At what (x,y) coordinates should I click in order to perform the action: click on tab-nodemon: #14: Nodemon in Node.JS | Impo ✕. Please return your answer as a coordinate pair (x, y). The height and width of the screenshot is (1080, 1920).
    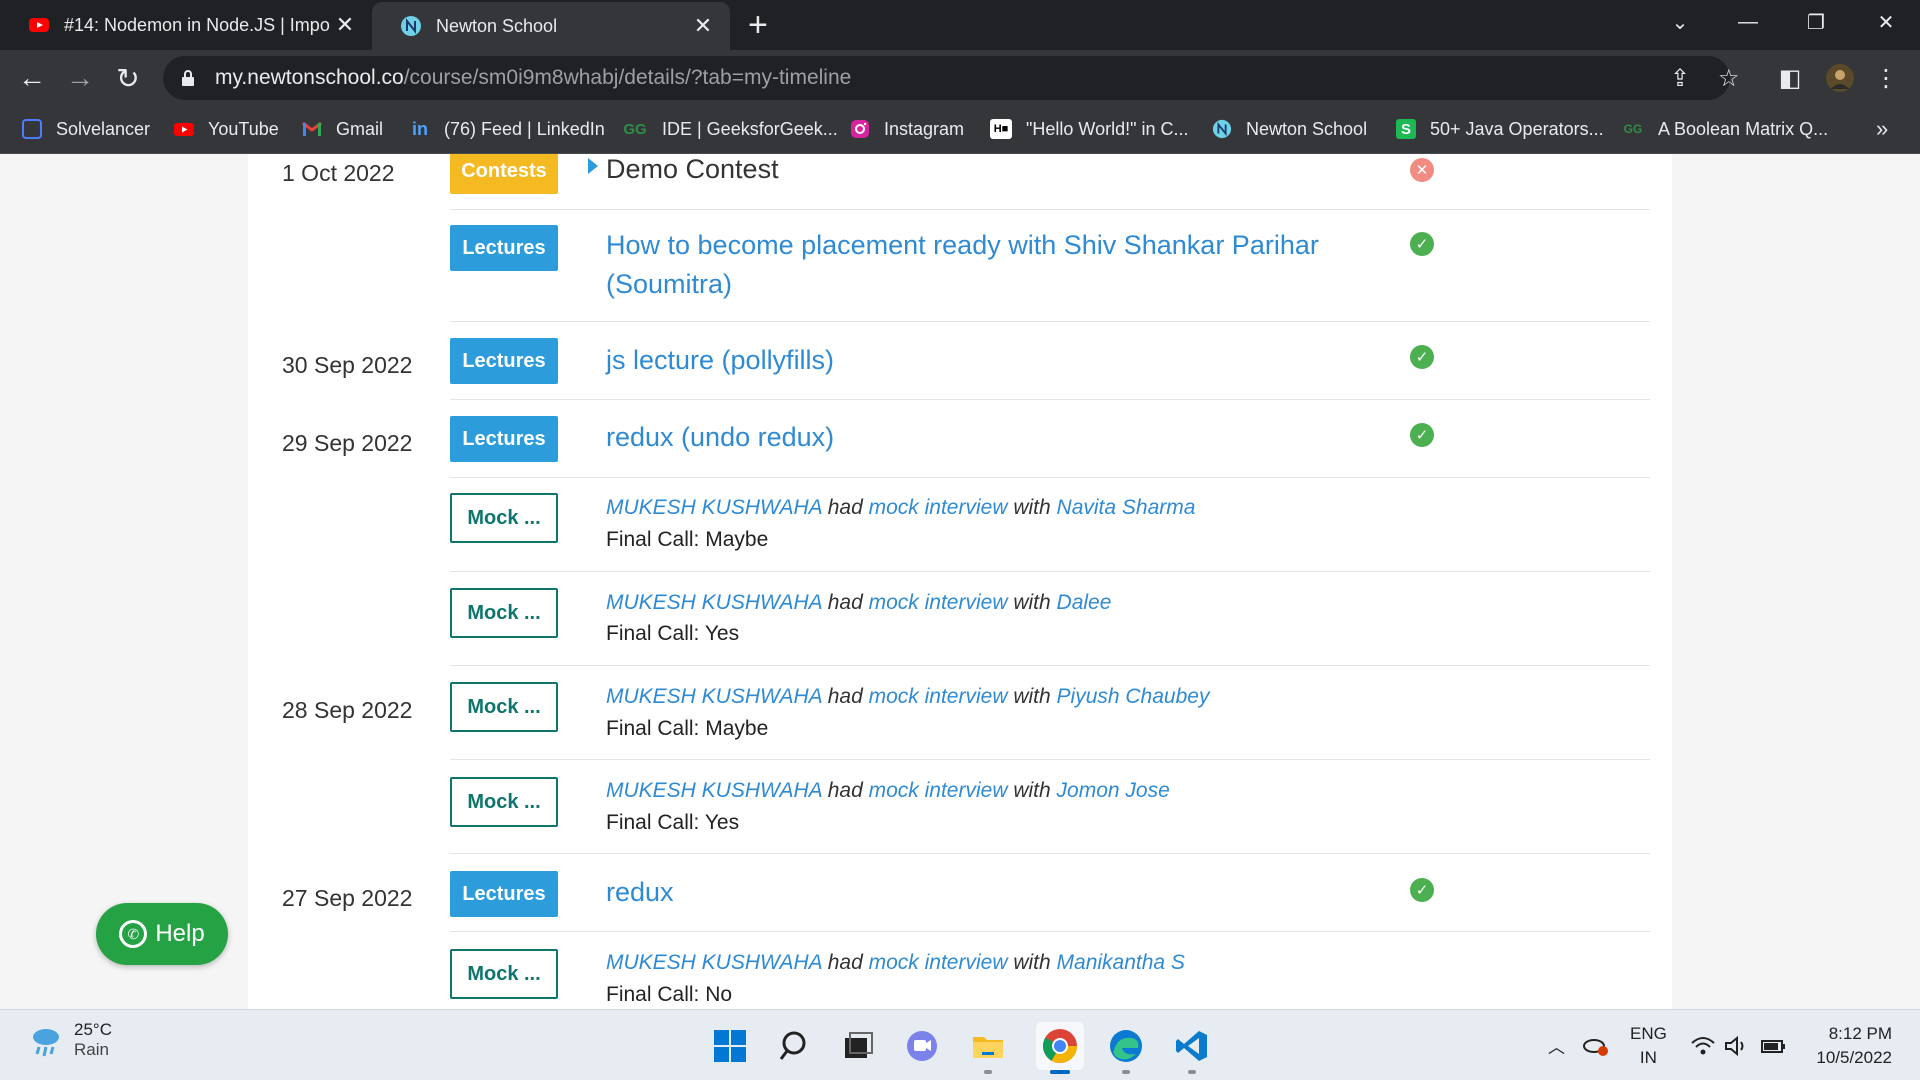
    Looking at the image, I should click on (186, 25).